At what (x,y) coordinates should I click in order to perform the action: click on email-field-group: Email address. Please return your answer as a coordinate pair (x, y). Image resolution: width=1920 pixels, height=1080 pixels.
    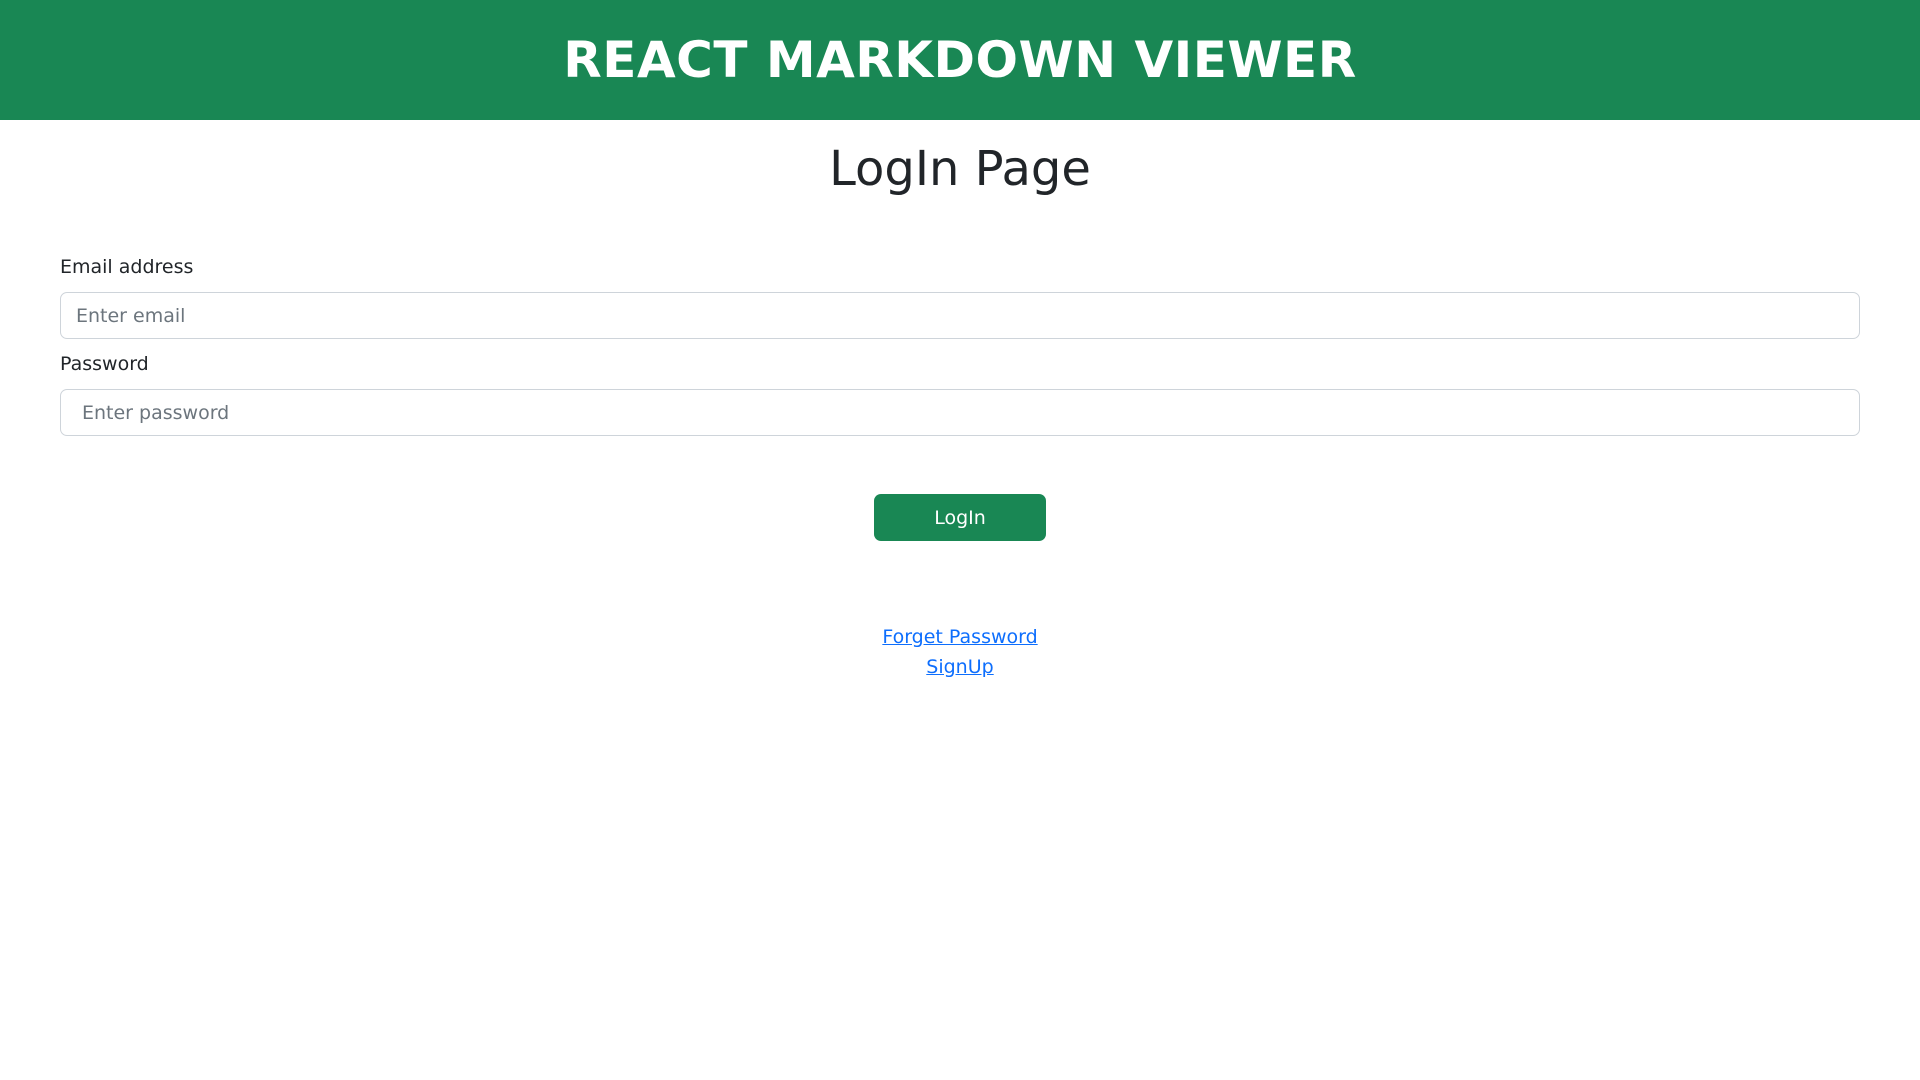
    Looking at the image, I should click on (960, 297).